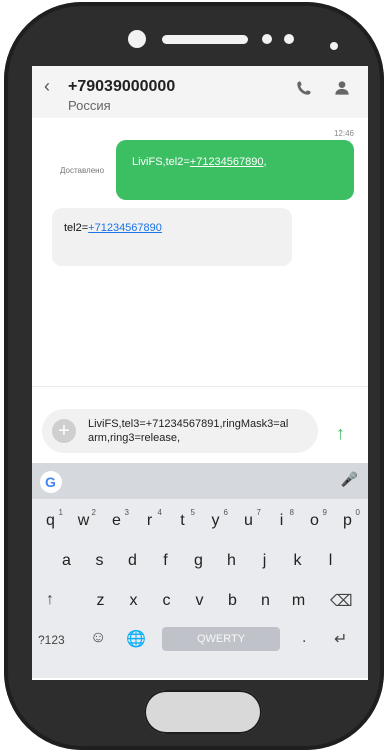 This screenshot has height=752, width=388. I want to click on incoming-message: tel2=+71234567890, so click(172, 237).